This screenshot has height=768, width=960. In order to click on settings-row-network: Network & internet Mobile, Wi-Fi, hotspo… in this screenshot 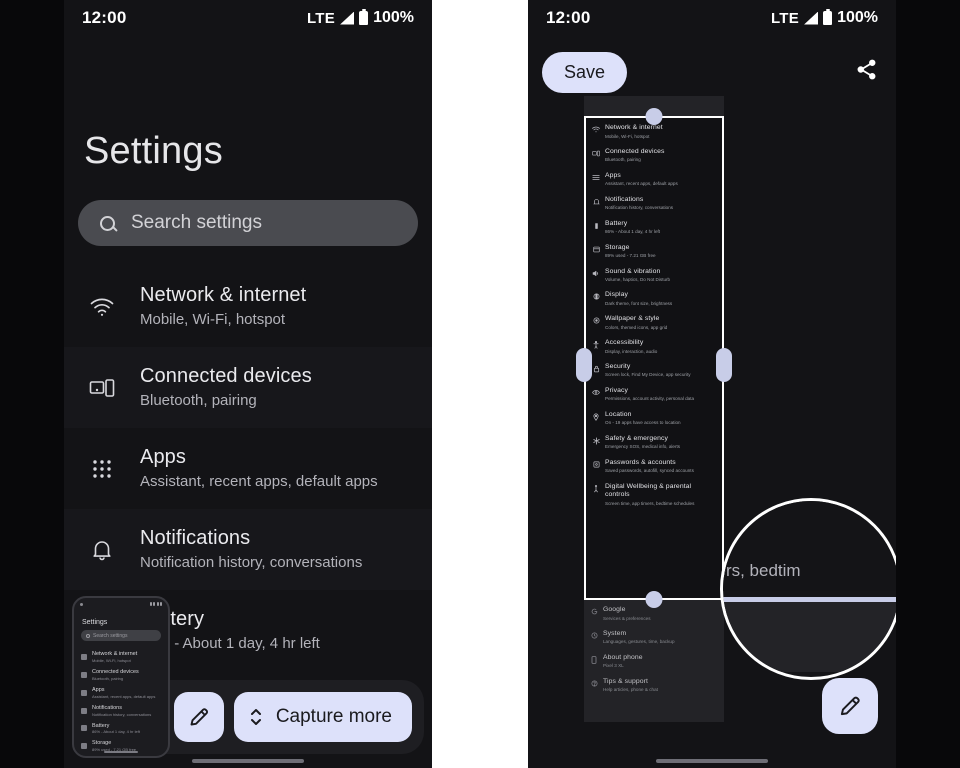, I will do `click(248, 306)`.